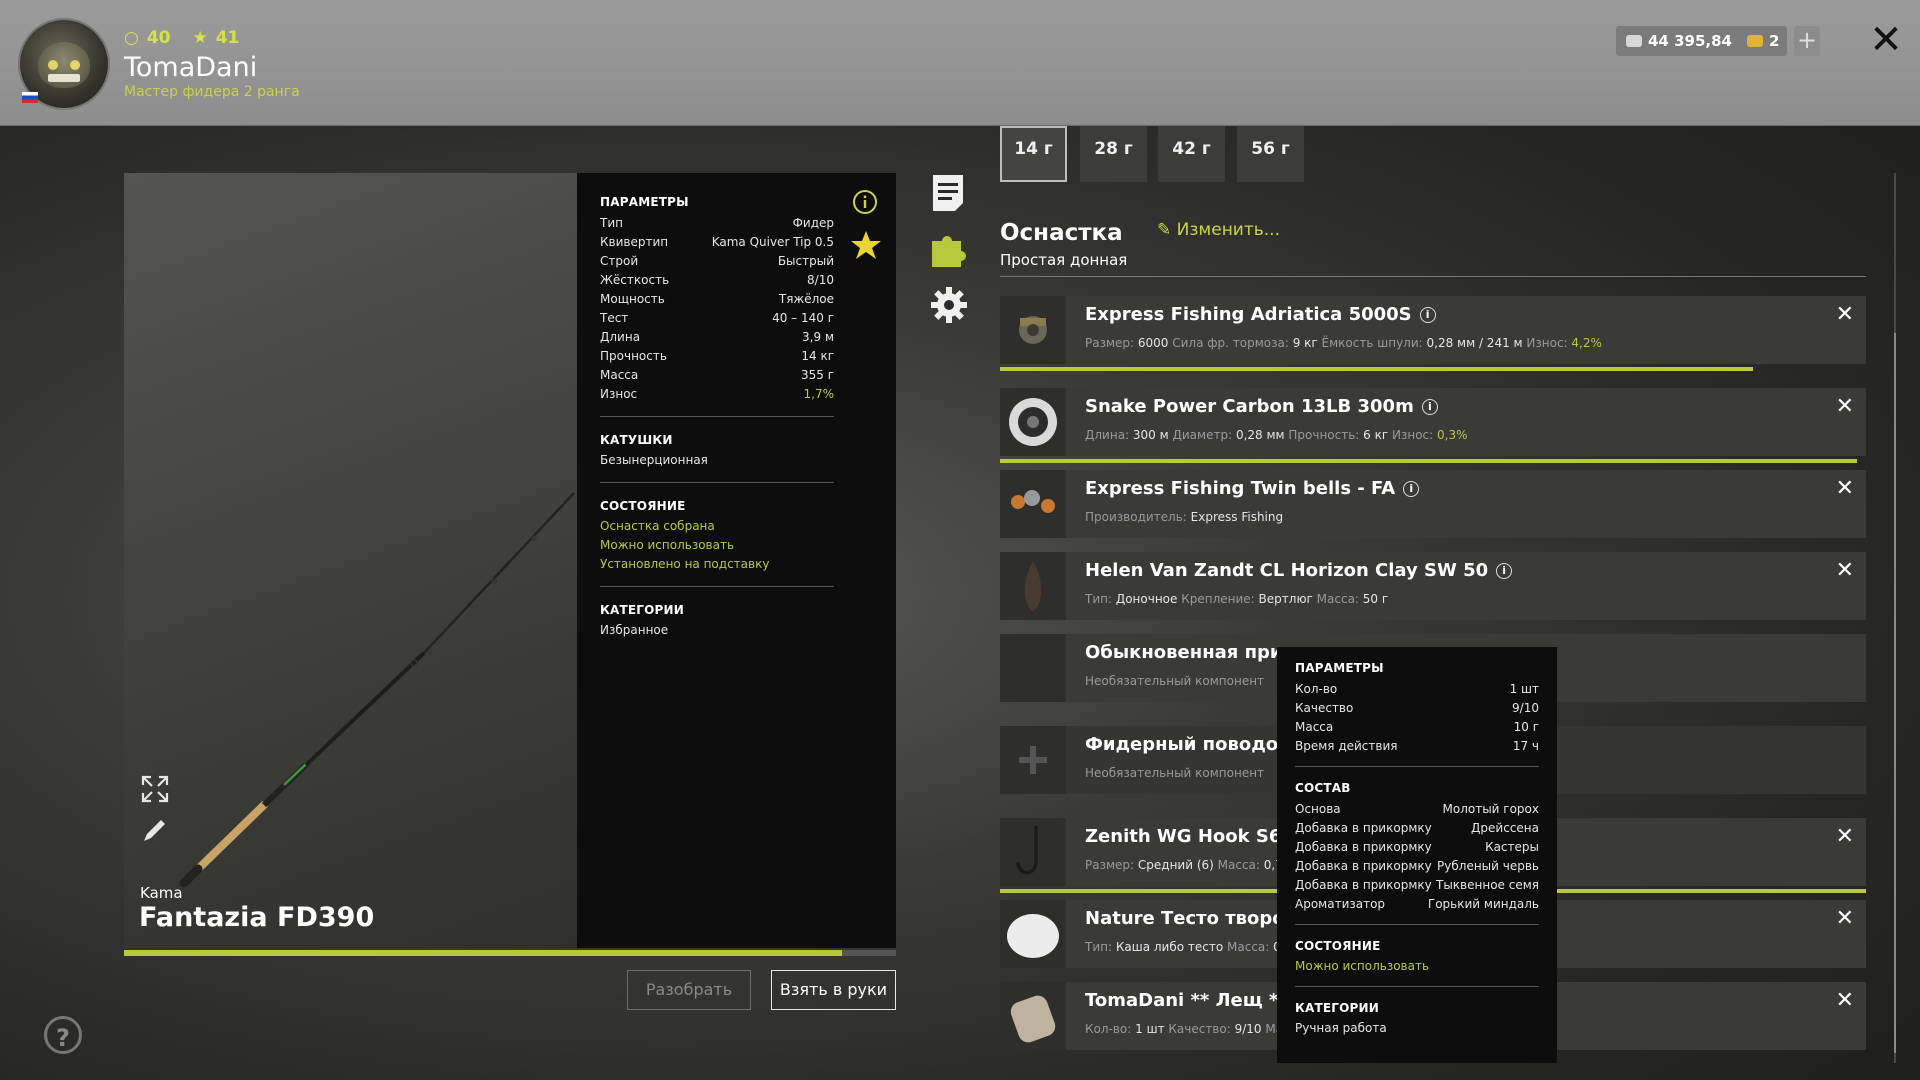  I want to click on param-row: Основа Молотый горох, so click(1417, 809).